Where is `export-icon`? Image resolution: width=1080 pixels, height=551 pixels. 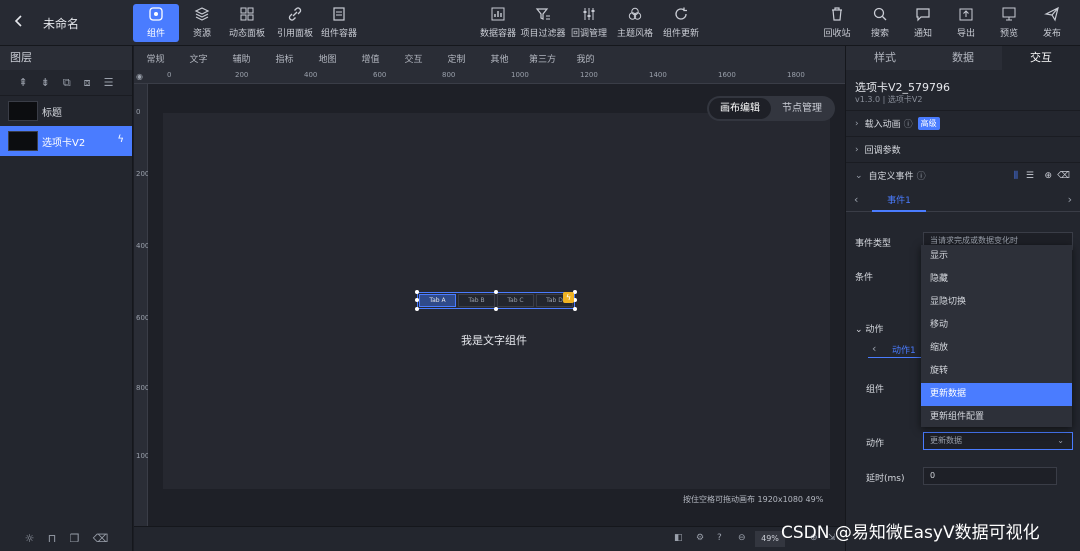
export-icon is located at coordinates (966, 14).